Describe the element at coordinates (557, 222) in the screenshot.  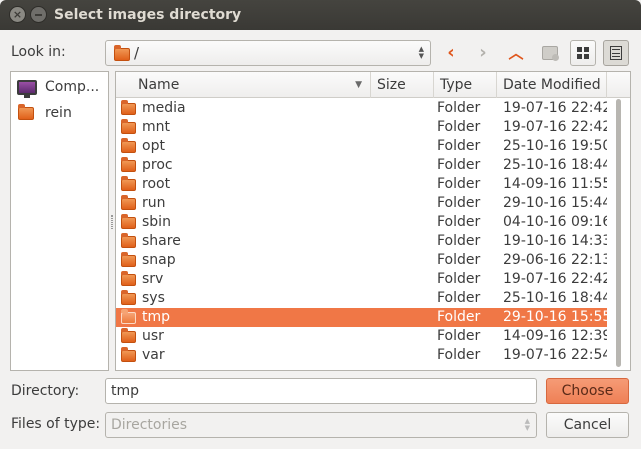
I see `file-date: 04-10-16 09:16` at that location.